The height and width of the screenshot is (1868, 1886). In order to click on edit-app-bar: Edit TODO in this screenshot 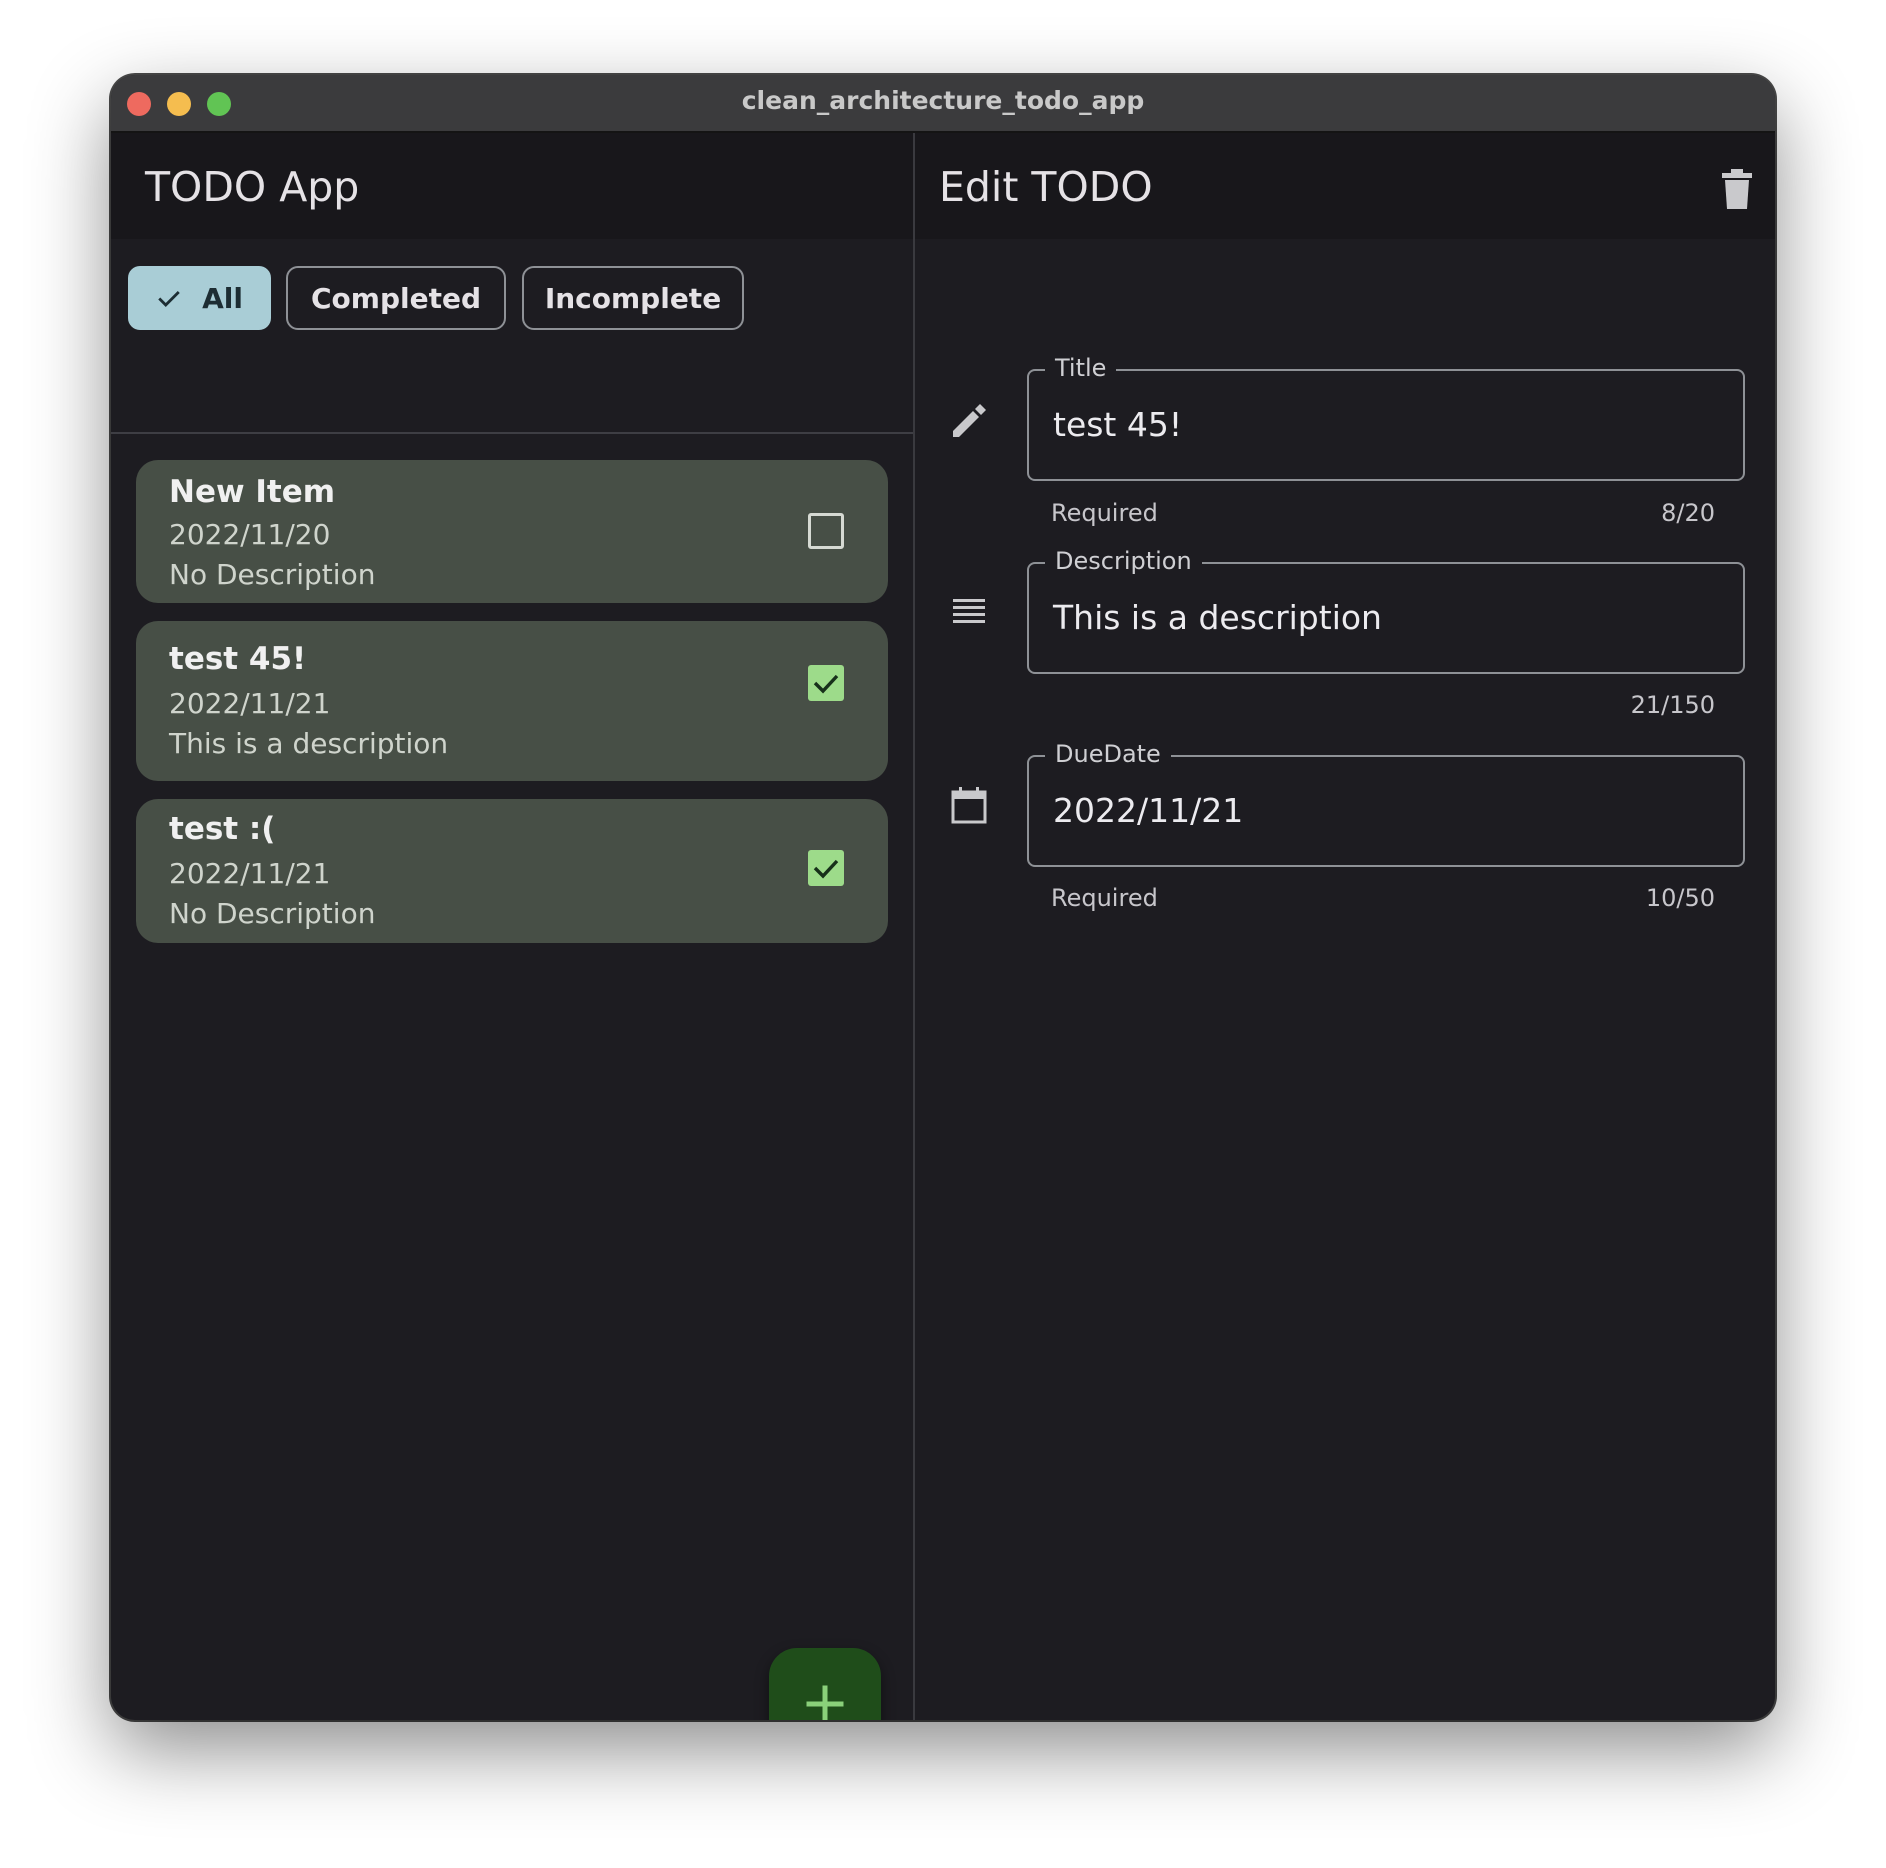, I will do `click(1345, 186)`.